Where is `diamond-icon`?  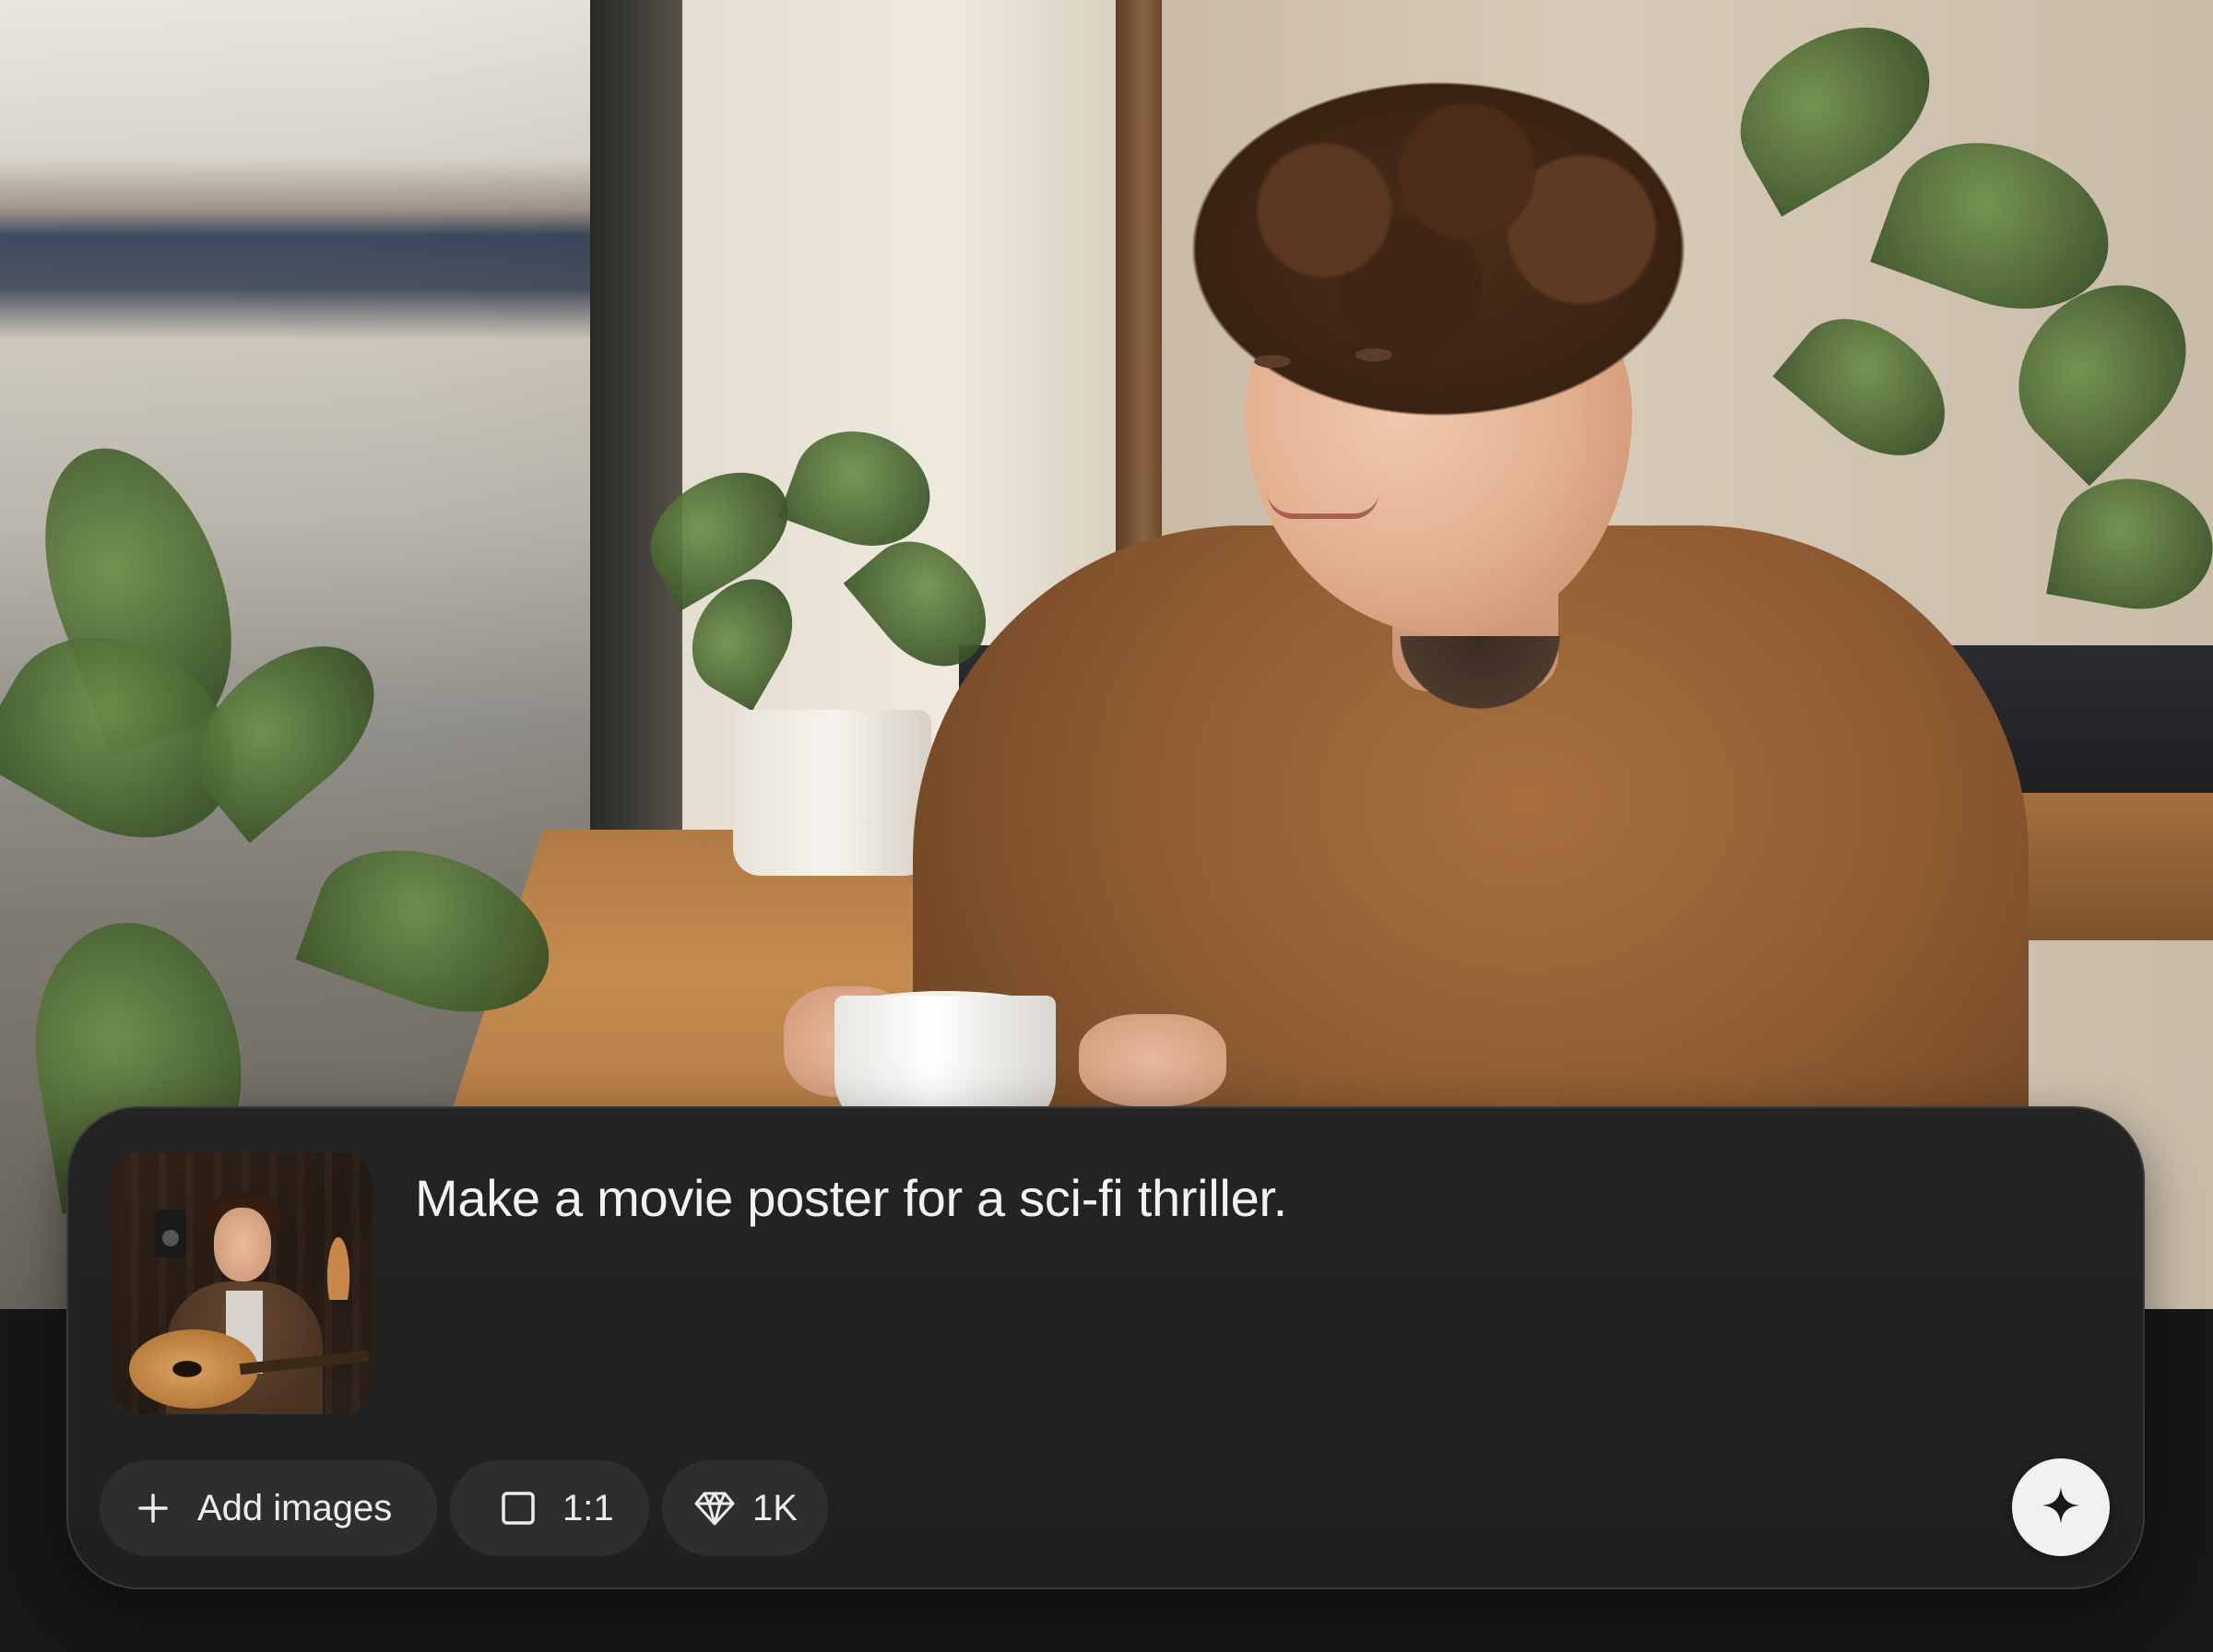 diamond-icon is located at coordinates (714, 1508).